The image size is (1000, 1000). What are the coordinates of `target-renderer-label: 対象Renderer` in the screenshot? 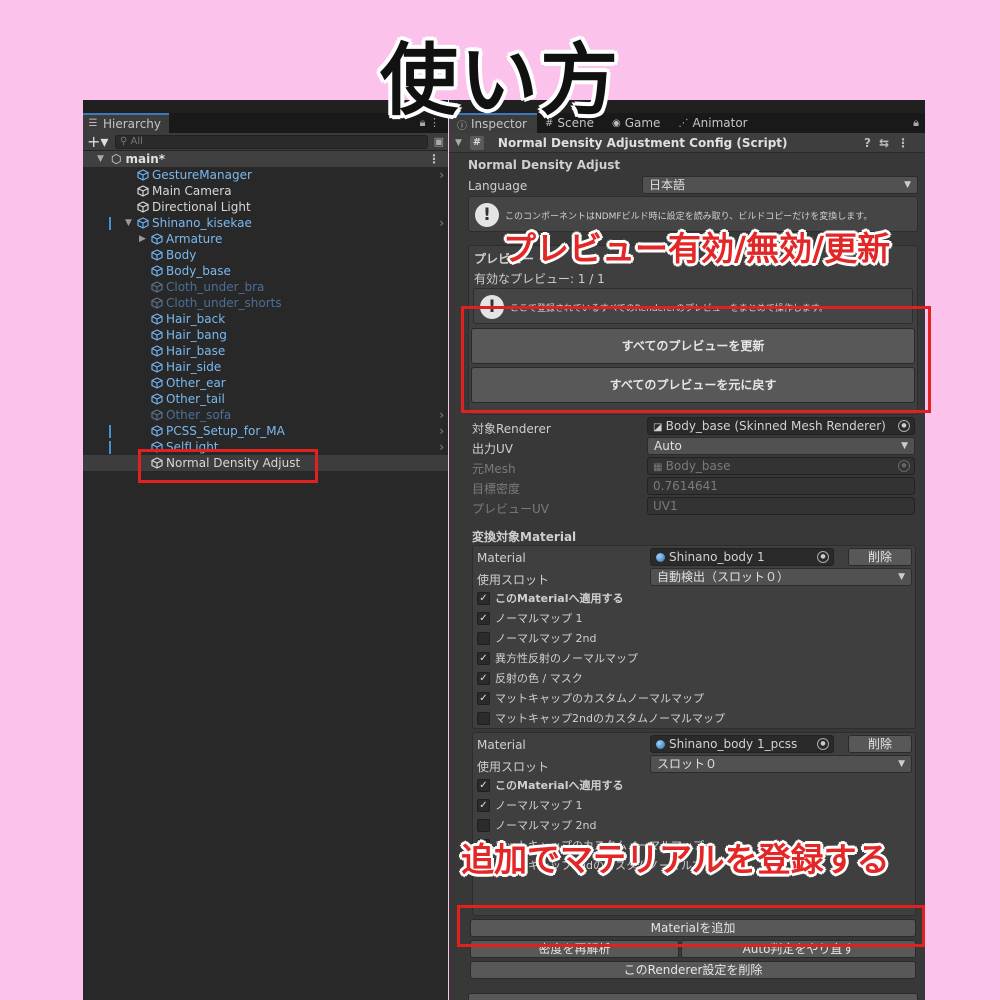 It's located at (511, 429).